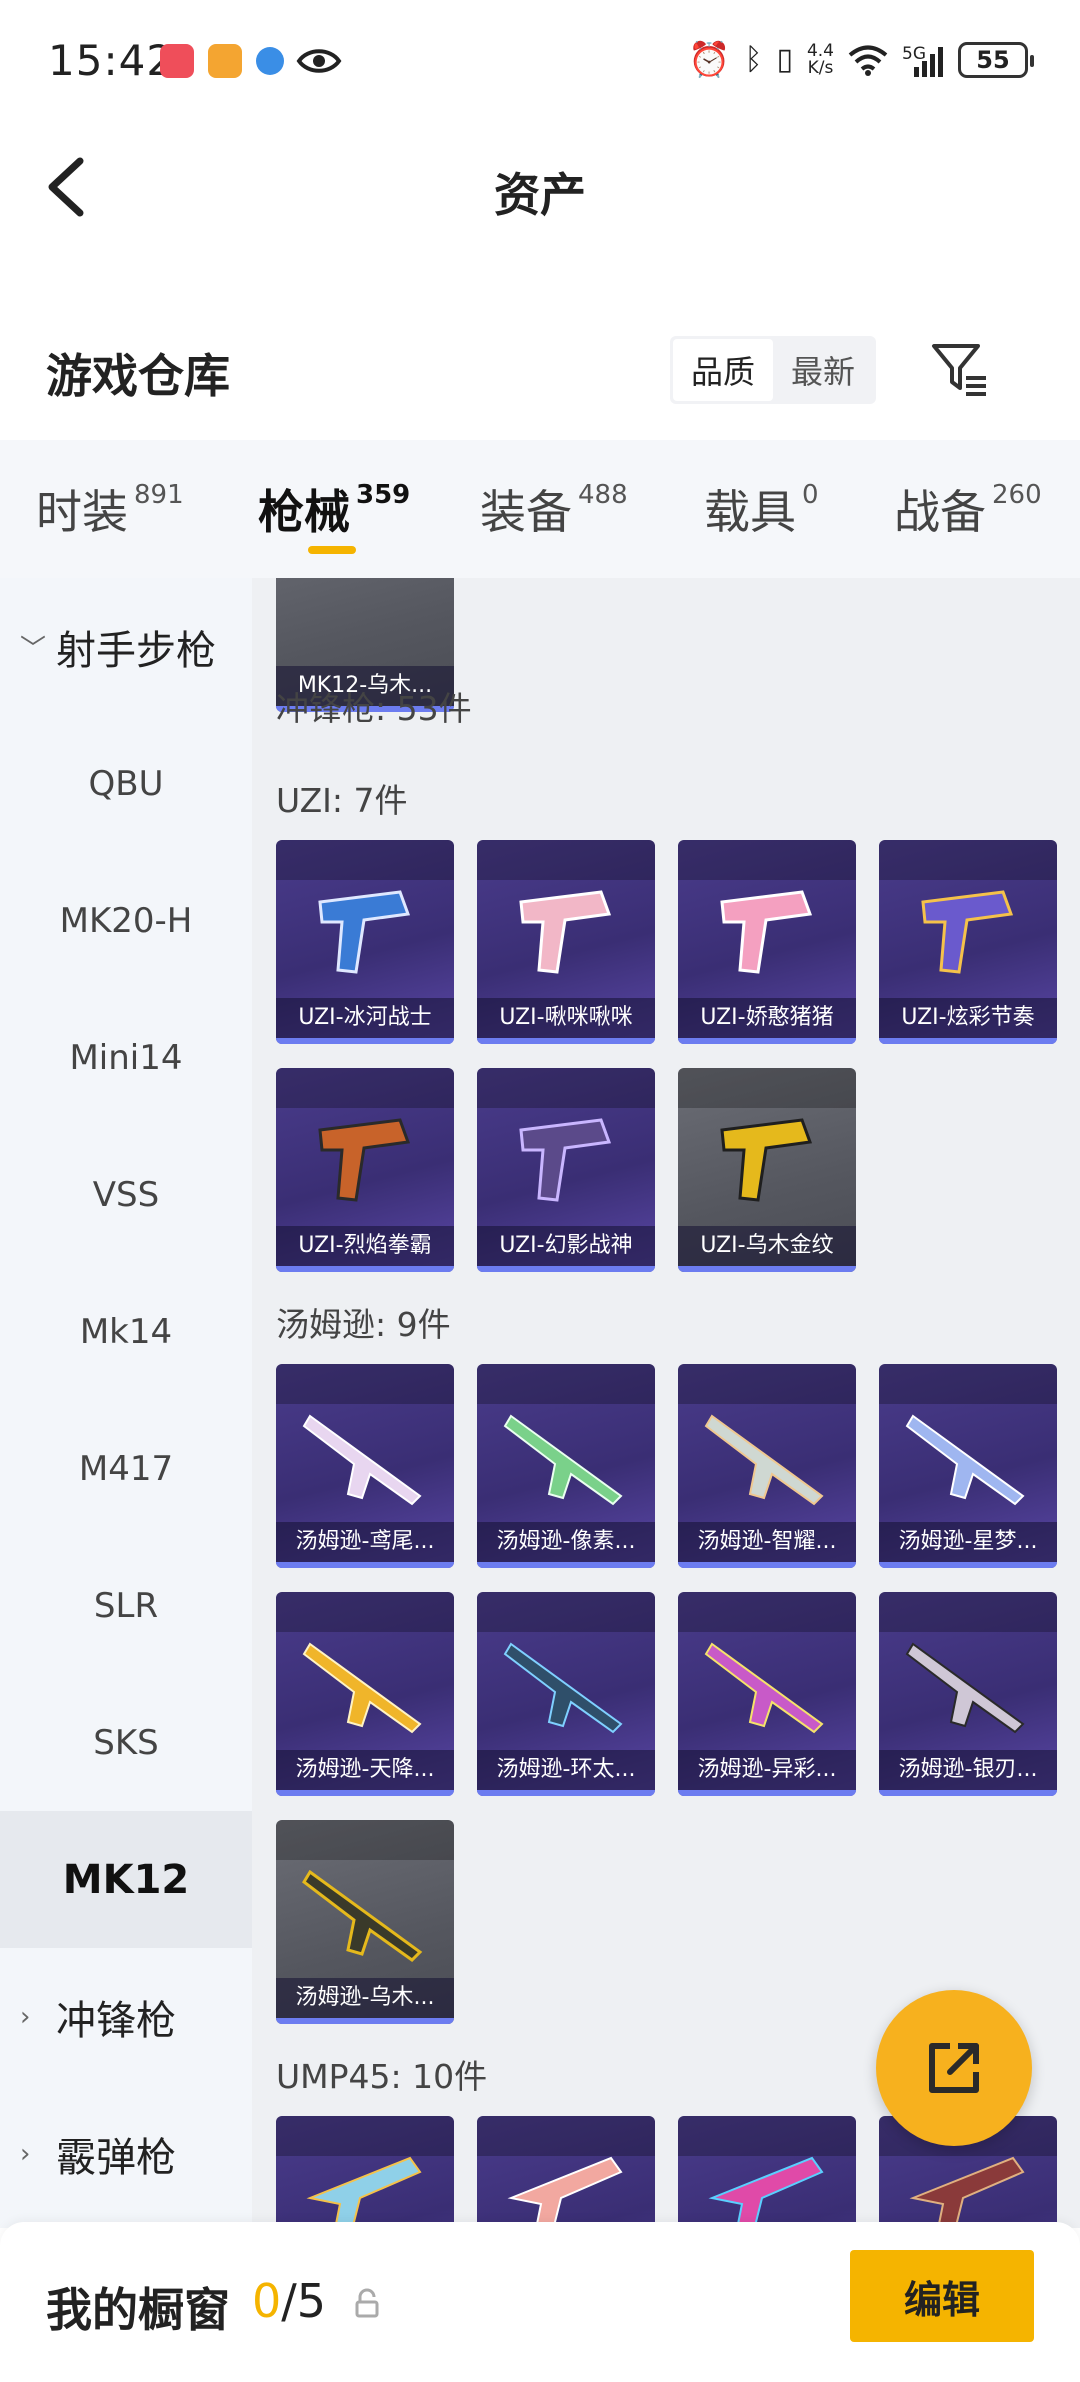  Describe the element at coordinates (566, 1018) in the screenshot. I see `weapon-card-name: UZI-啾咪啾咪` at that location.